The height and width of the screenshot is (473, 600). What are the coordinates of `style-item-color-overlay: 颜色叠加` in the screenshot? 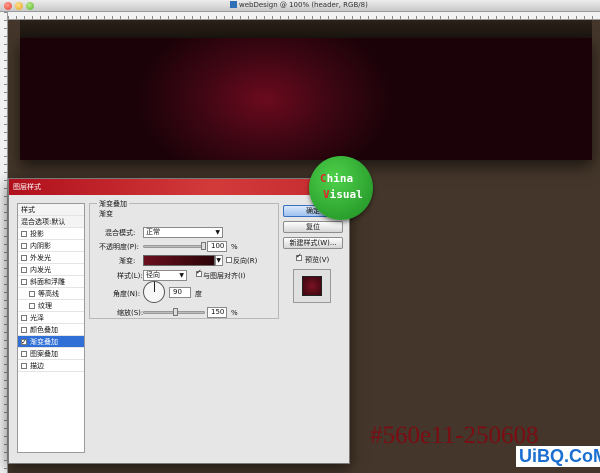 It's located at (51, 330).